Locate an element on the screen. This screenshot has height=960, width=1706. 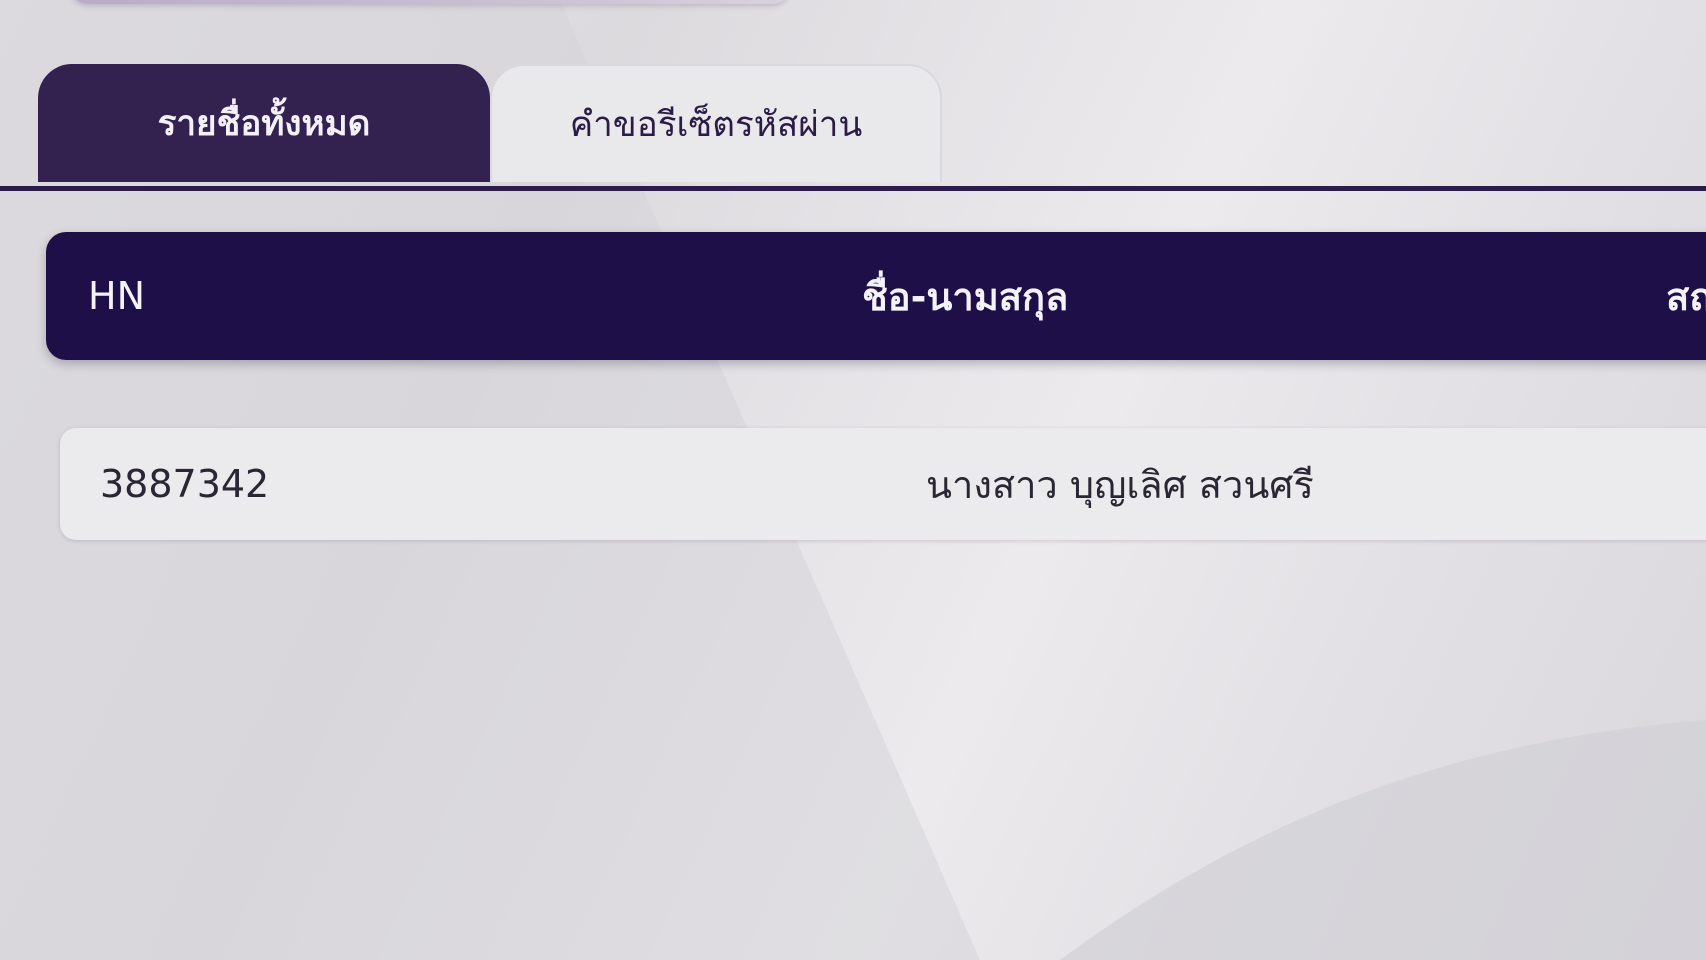
tab-password-reset-requests-label: คำขอรีเซ็ตรหัสผ่าน is located at coordinates (716, 124).